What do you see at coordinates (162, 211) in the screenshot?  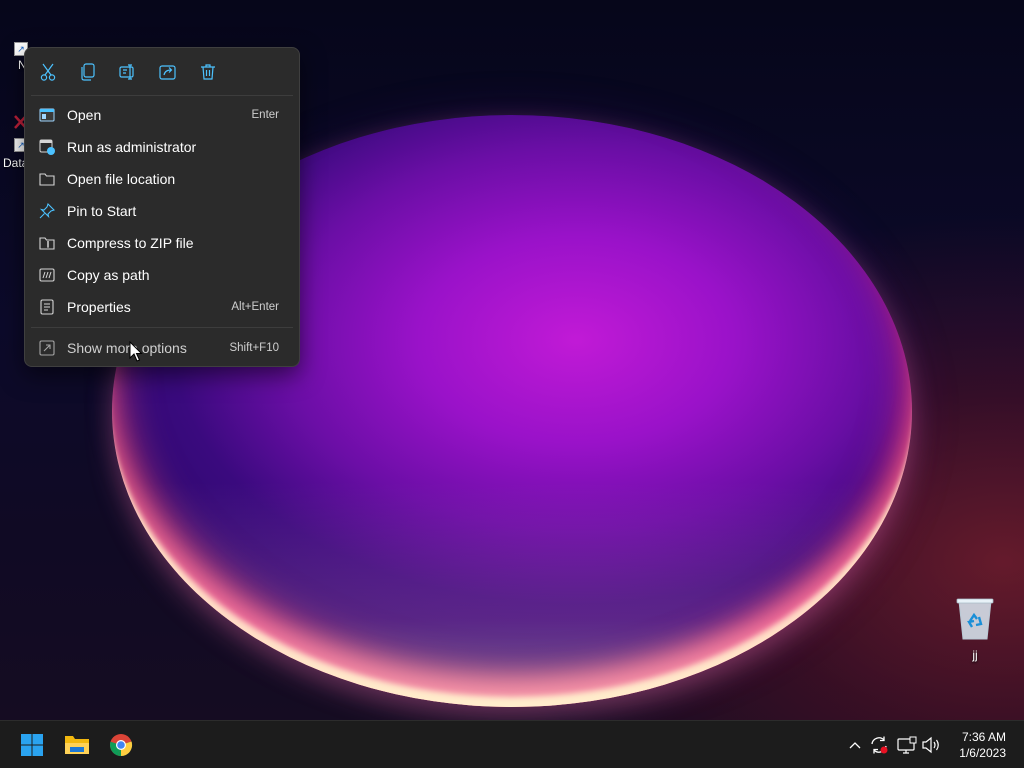 I see `menu-item-pin-to-start: Pin to Start` at bounding box center [162, 211].